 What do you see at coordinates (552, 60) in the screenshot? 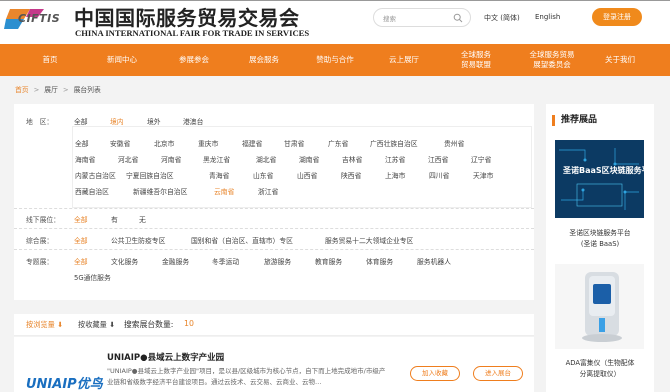
I see `nav-item-committee: 全球服务贸易 展望委员会` at bounding box center [552, 60].